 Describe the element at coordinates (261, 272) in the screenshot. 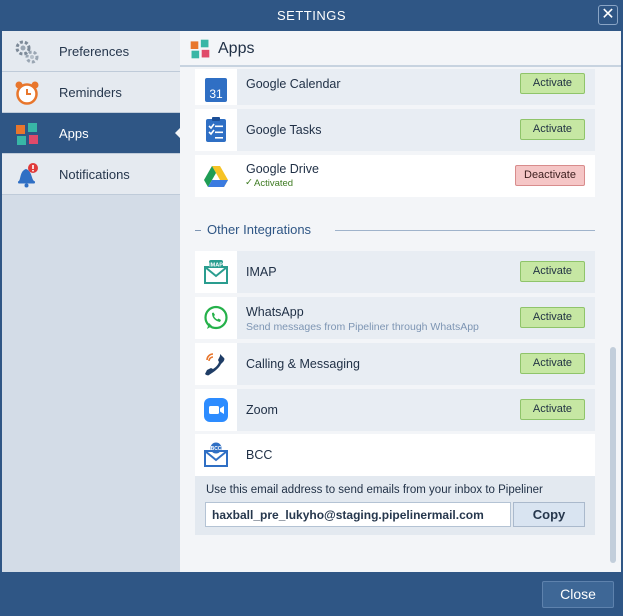

I see `integration-name: IMAP` at that location.